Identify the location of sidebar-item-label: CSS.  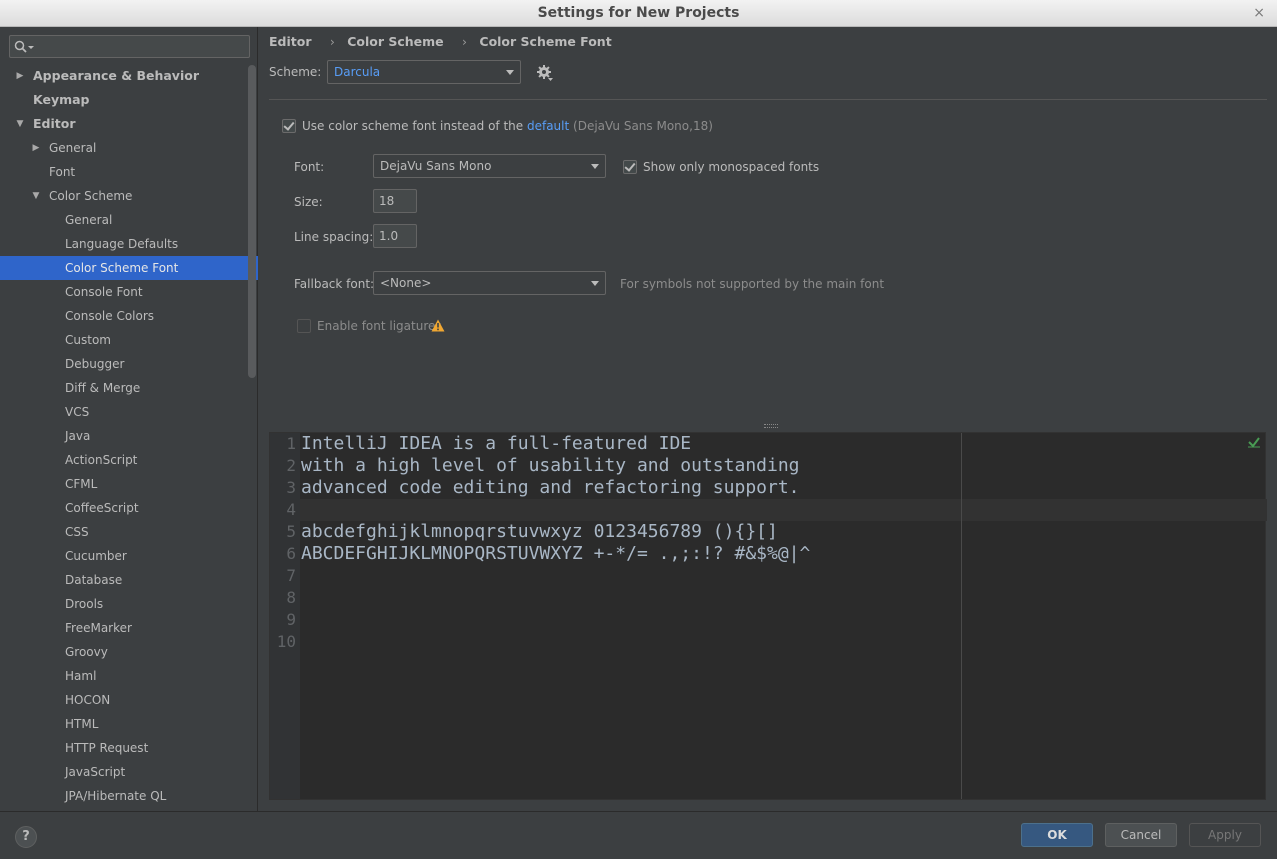
(77, 532).